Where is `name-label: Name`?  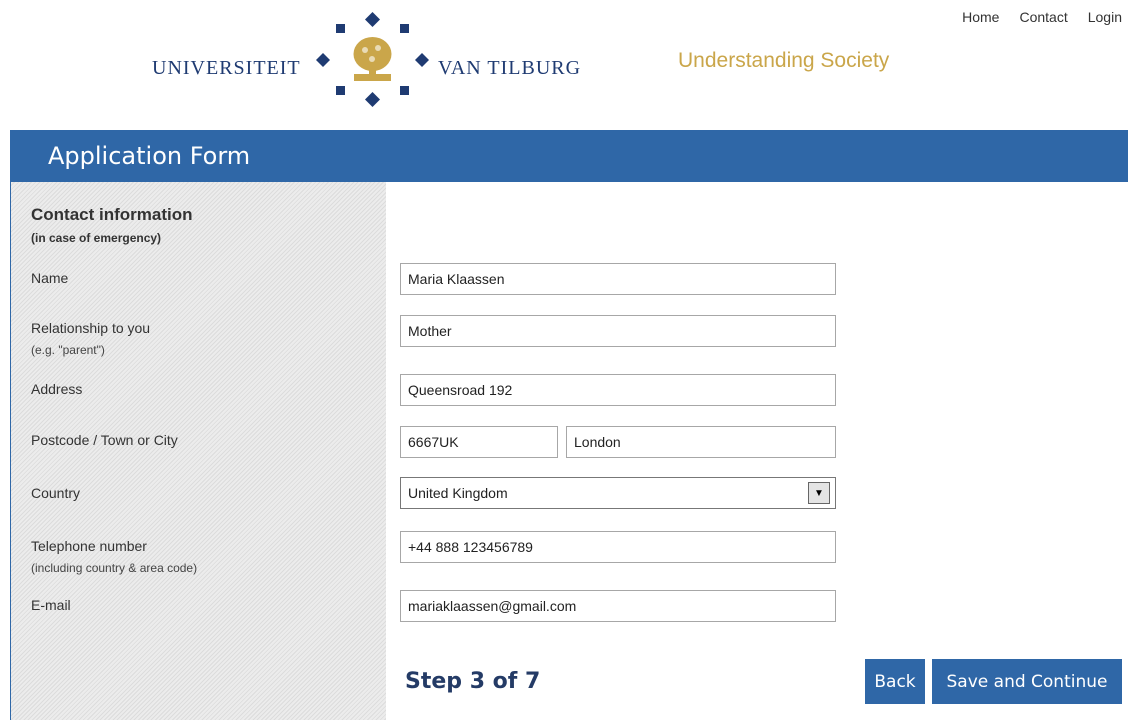
name-label: Name is located at coordinates (50, 278).